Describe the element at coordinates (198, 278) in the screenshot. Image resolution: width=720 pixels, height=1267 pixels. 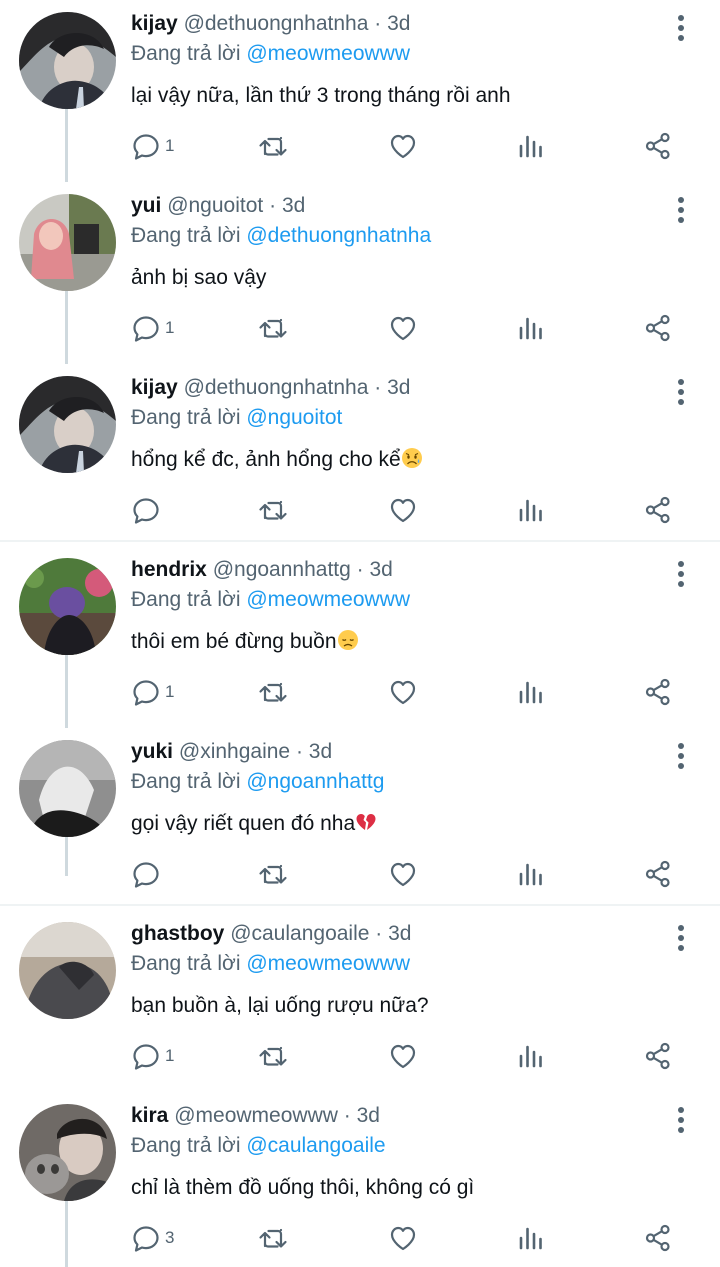
I see `tweet-text: ảnh bị sao vậy` at that location.